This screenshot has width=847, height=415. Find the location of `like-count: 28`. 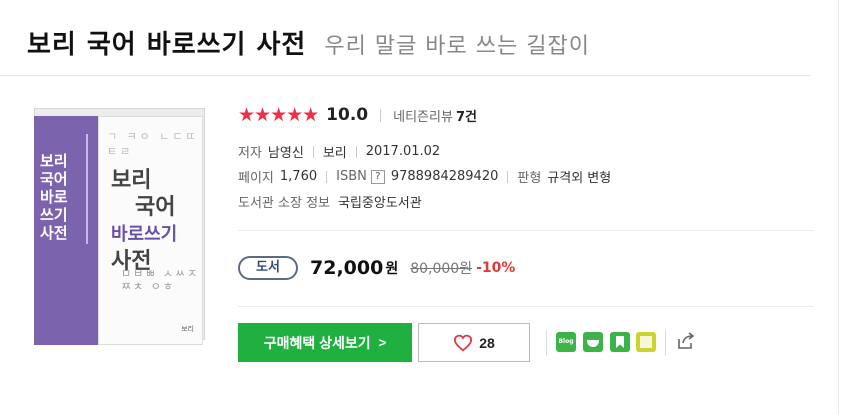

like-count: 28 is located at coordinates (487, 342).